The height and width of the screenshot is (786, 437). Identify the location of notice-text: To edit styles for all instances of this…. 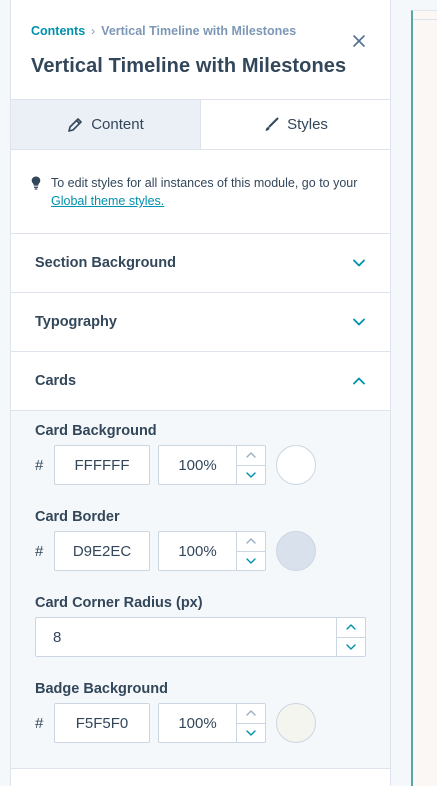
(204, 183).